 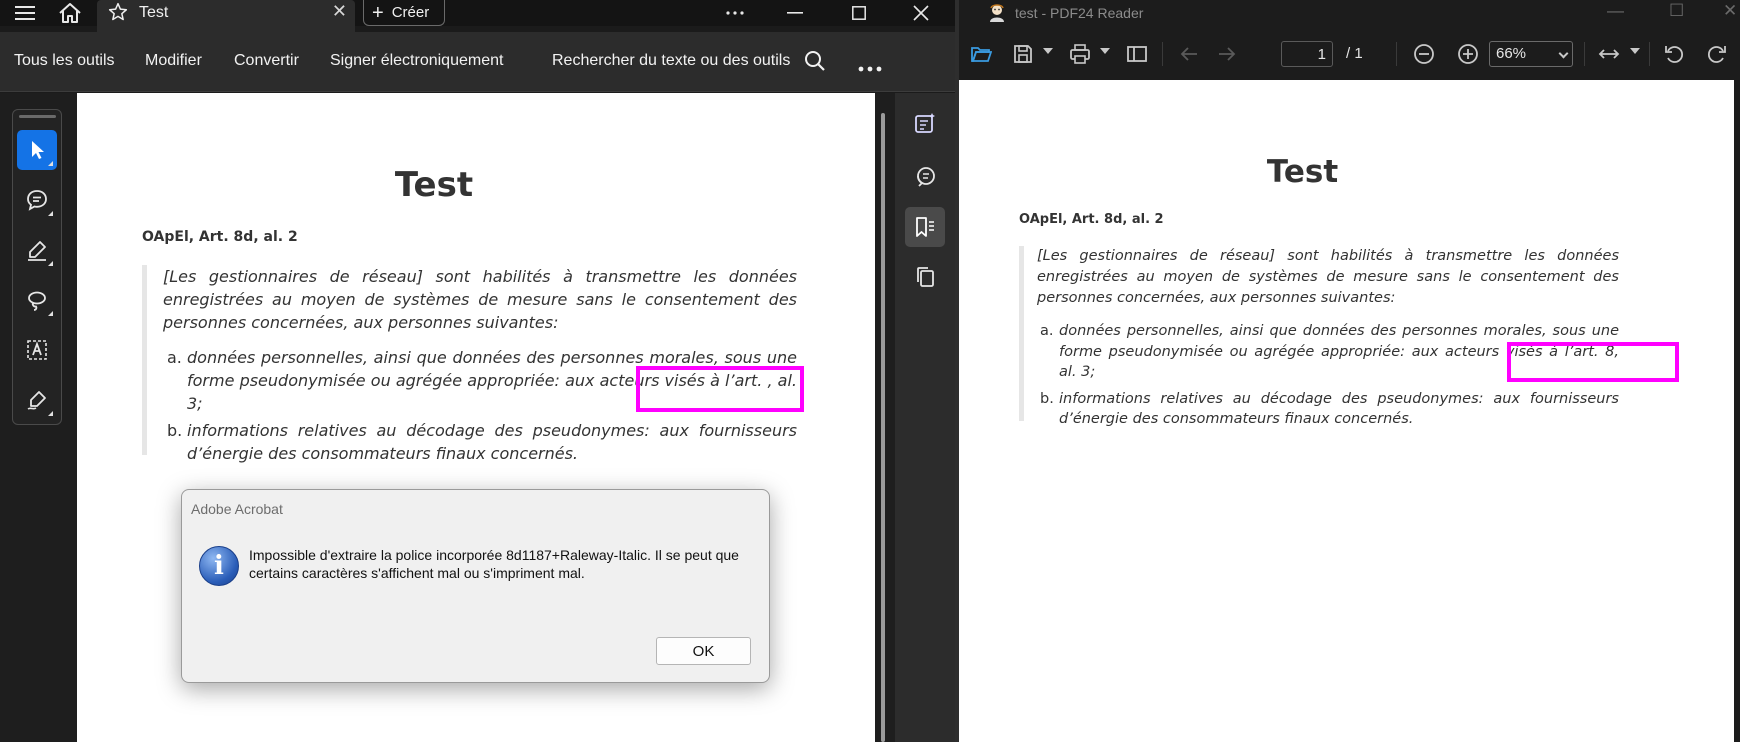 I want to click on pdf24-titlebar: test - PDF24 Reader — ☐ ✕, so click(x=1349, y=13).